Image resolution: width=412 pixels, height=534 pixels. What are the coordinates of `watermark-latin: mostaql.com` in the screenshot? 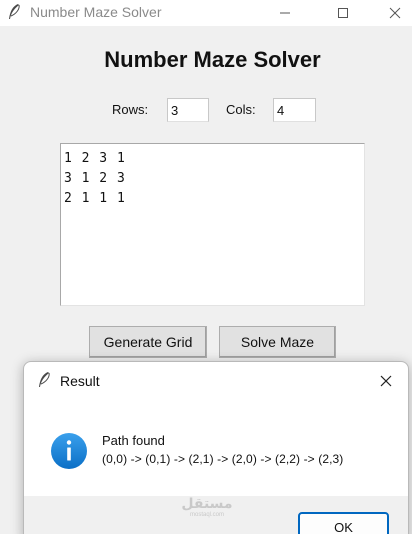 It's located at (206, 515).